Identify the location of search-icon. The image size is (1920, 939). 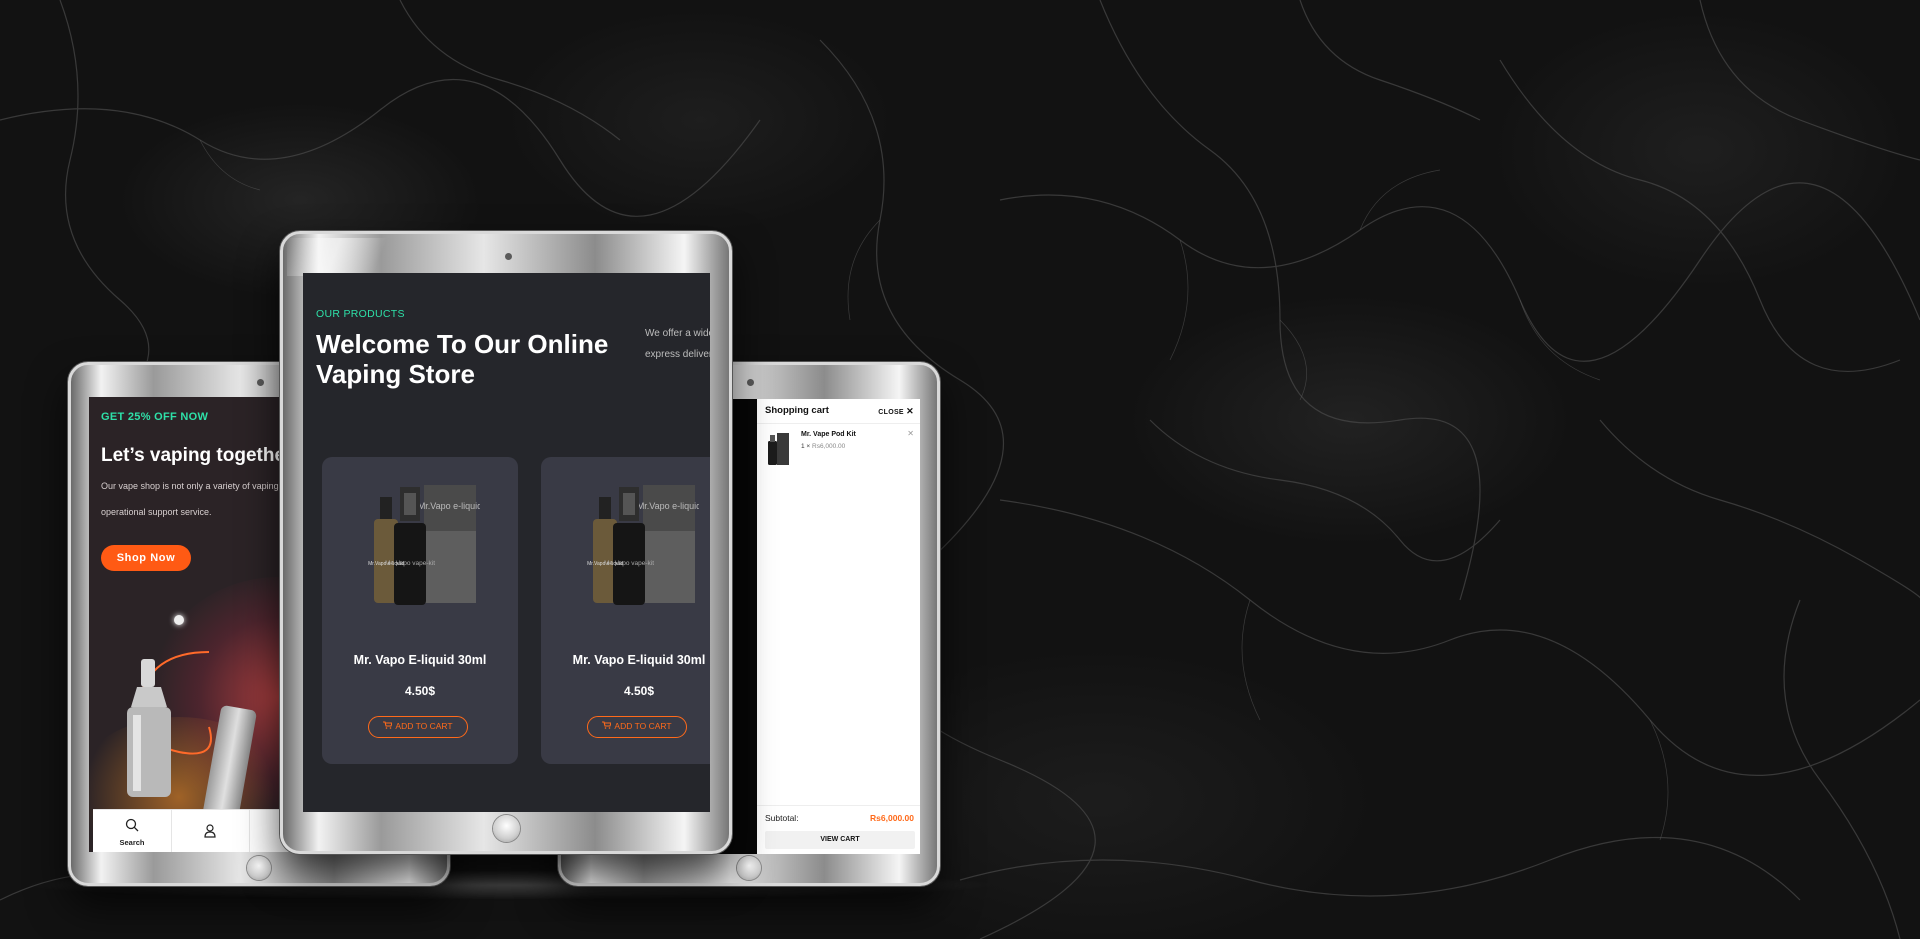
(132, 825).